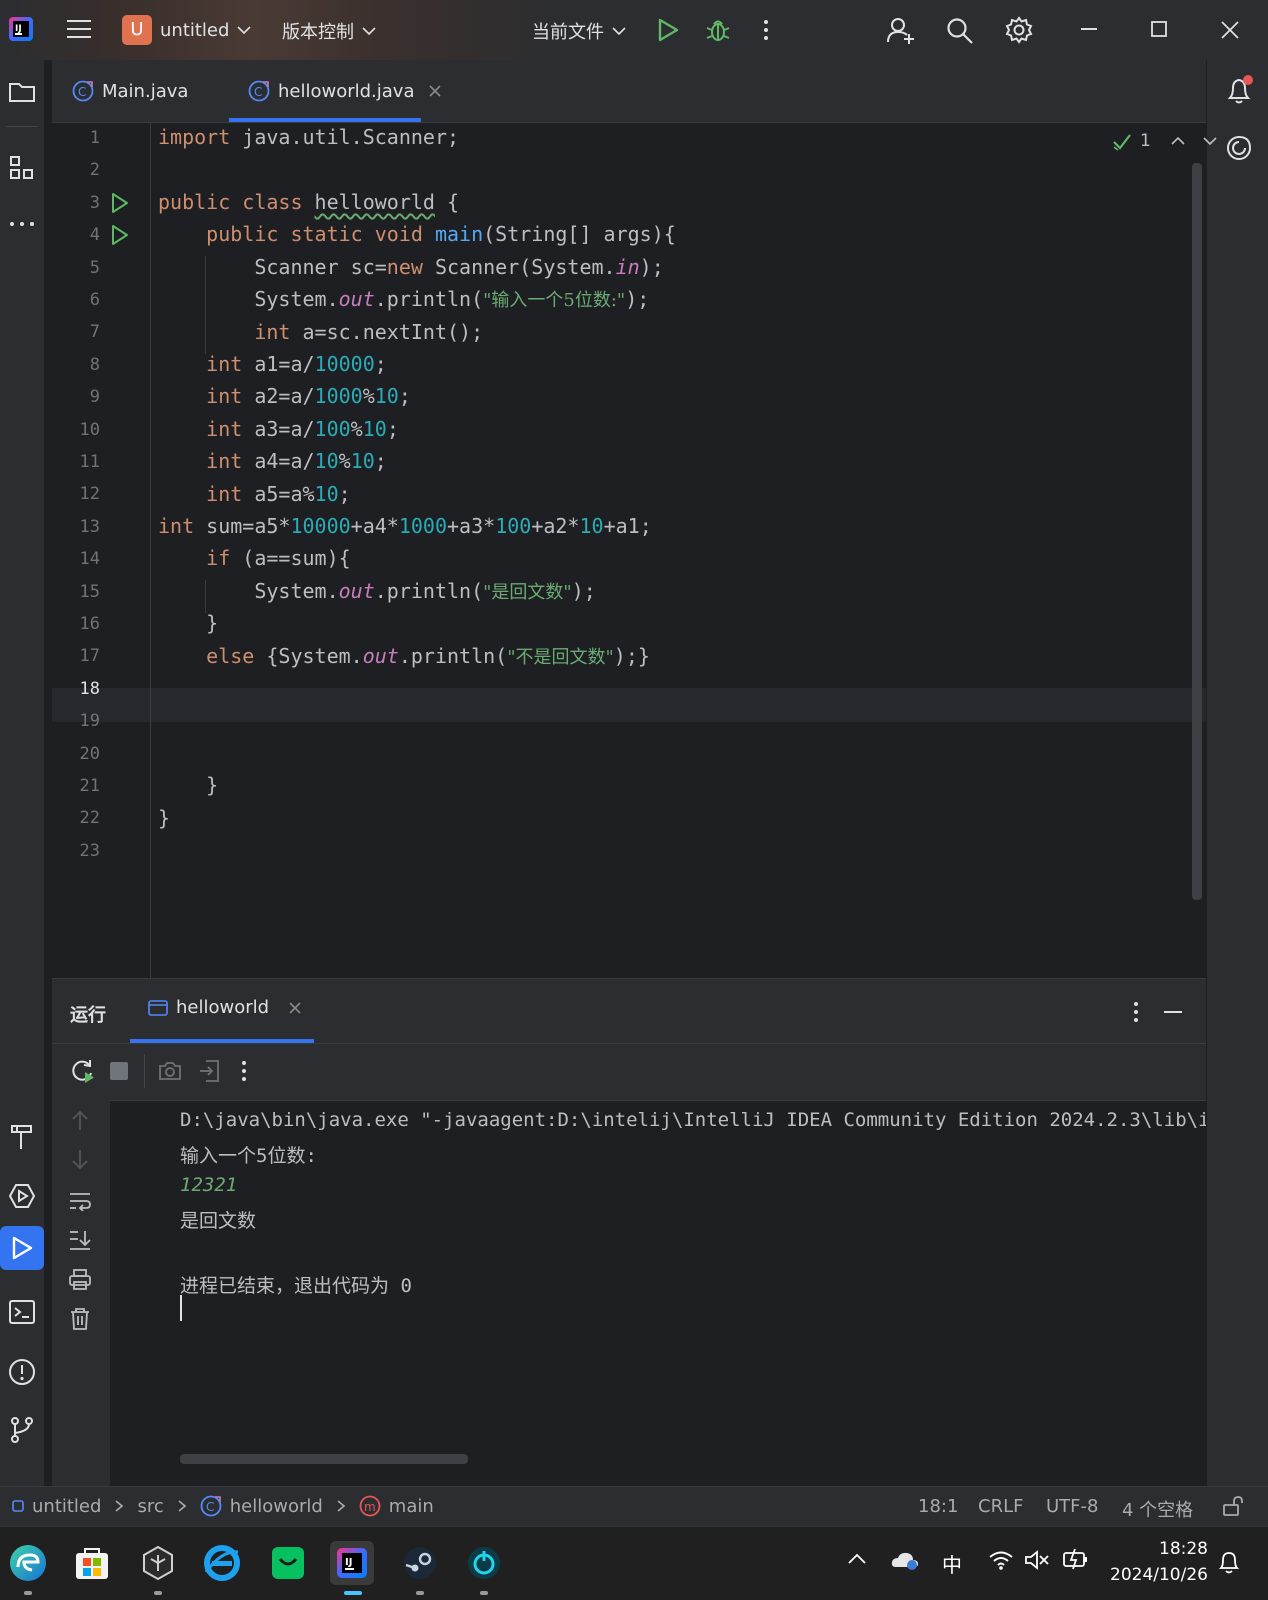 The width and height of the screenshot is (1268, 1600). I want to click on structure-icon, so click(22, 168).